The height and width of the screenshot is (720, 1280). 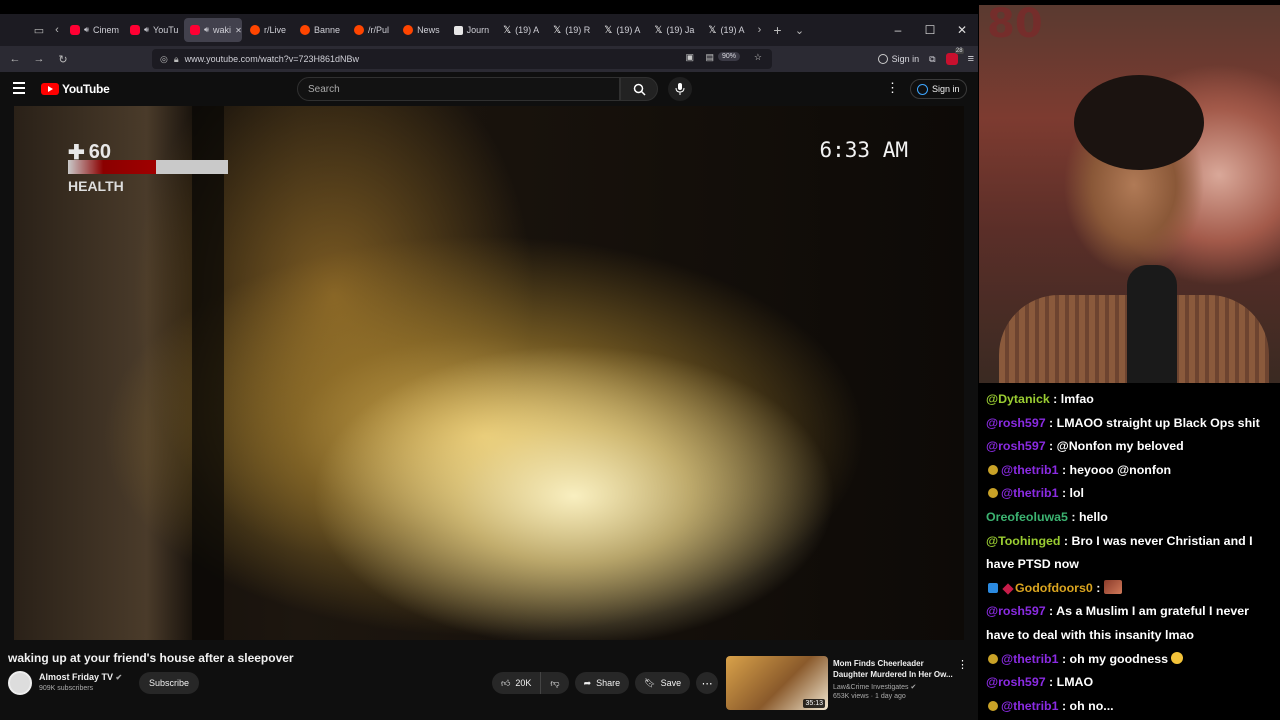 I want to click on browser-tab: 🔊︎ Cinem, so click(x=93, y=30).